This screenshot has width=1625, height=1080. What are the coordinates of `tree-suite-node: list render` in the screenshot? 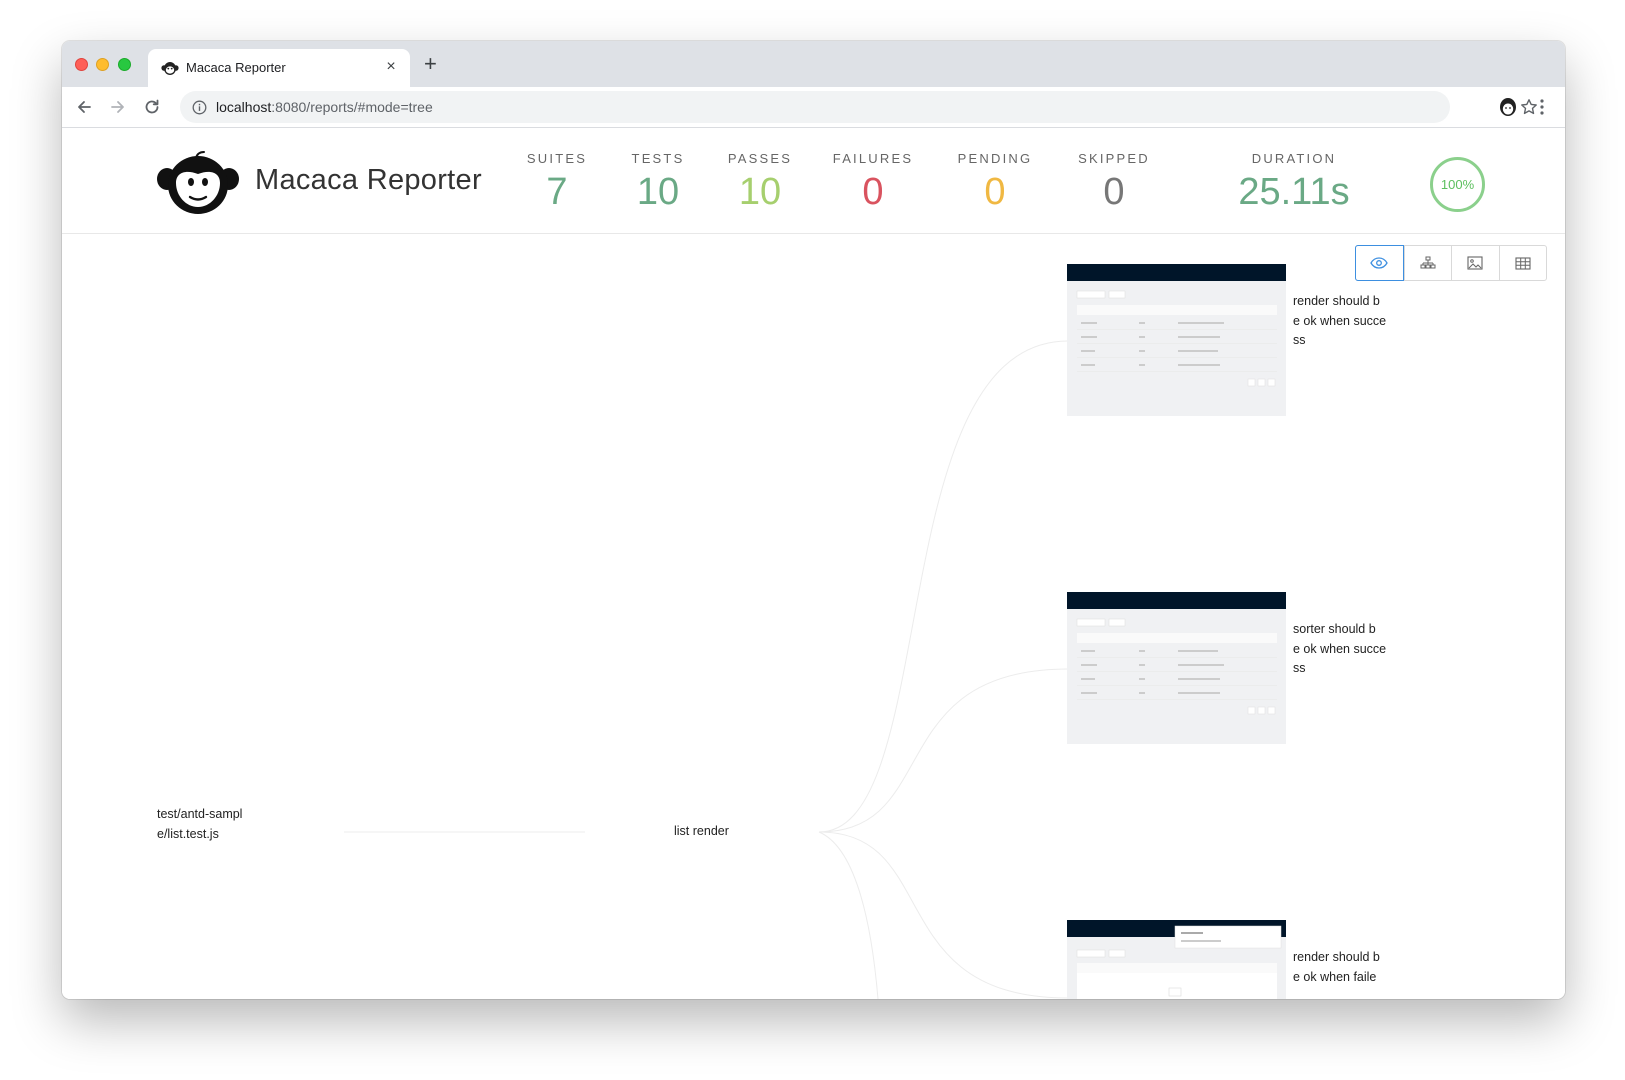 It's located at (701, 832).